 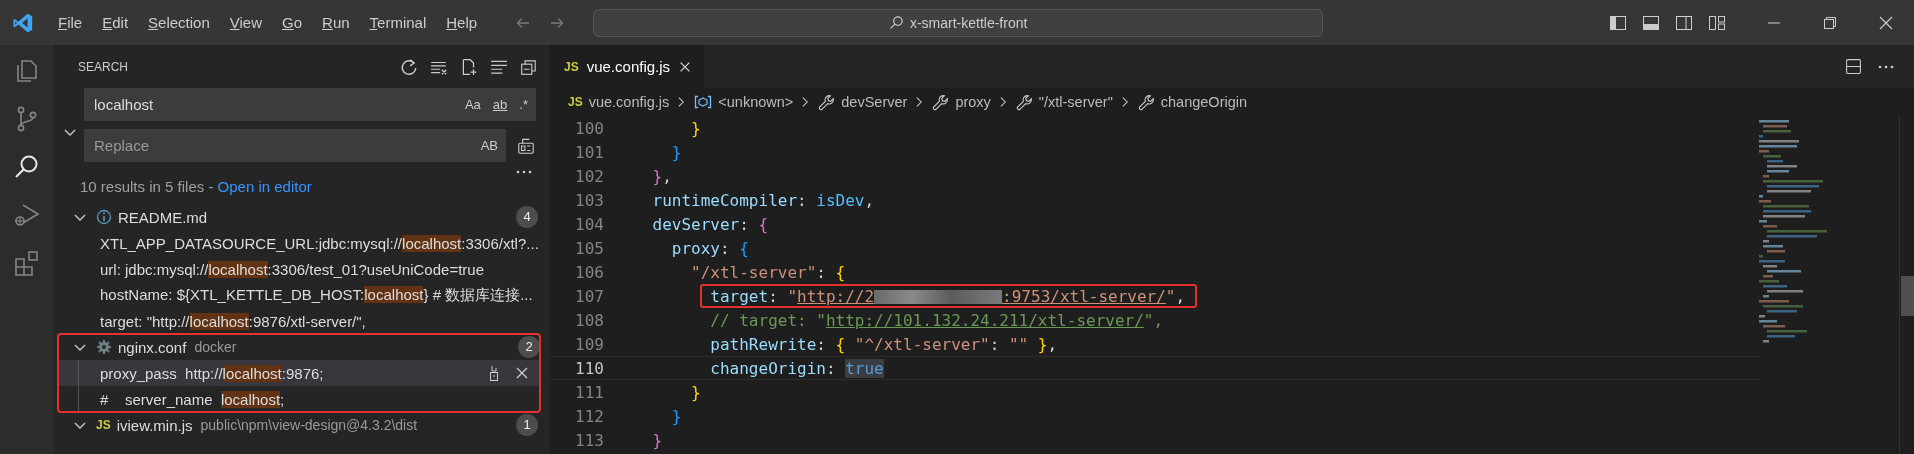 What do you see at coordinates (589, 248) in the screenshot?
I see `line-number: 105` at bounding box center [589, 248].